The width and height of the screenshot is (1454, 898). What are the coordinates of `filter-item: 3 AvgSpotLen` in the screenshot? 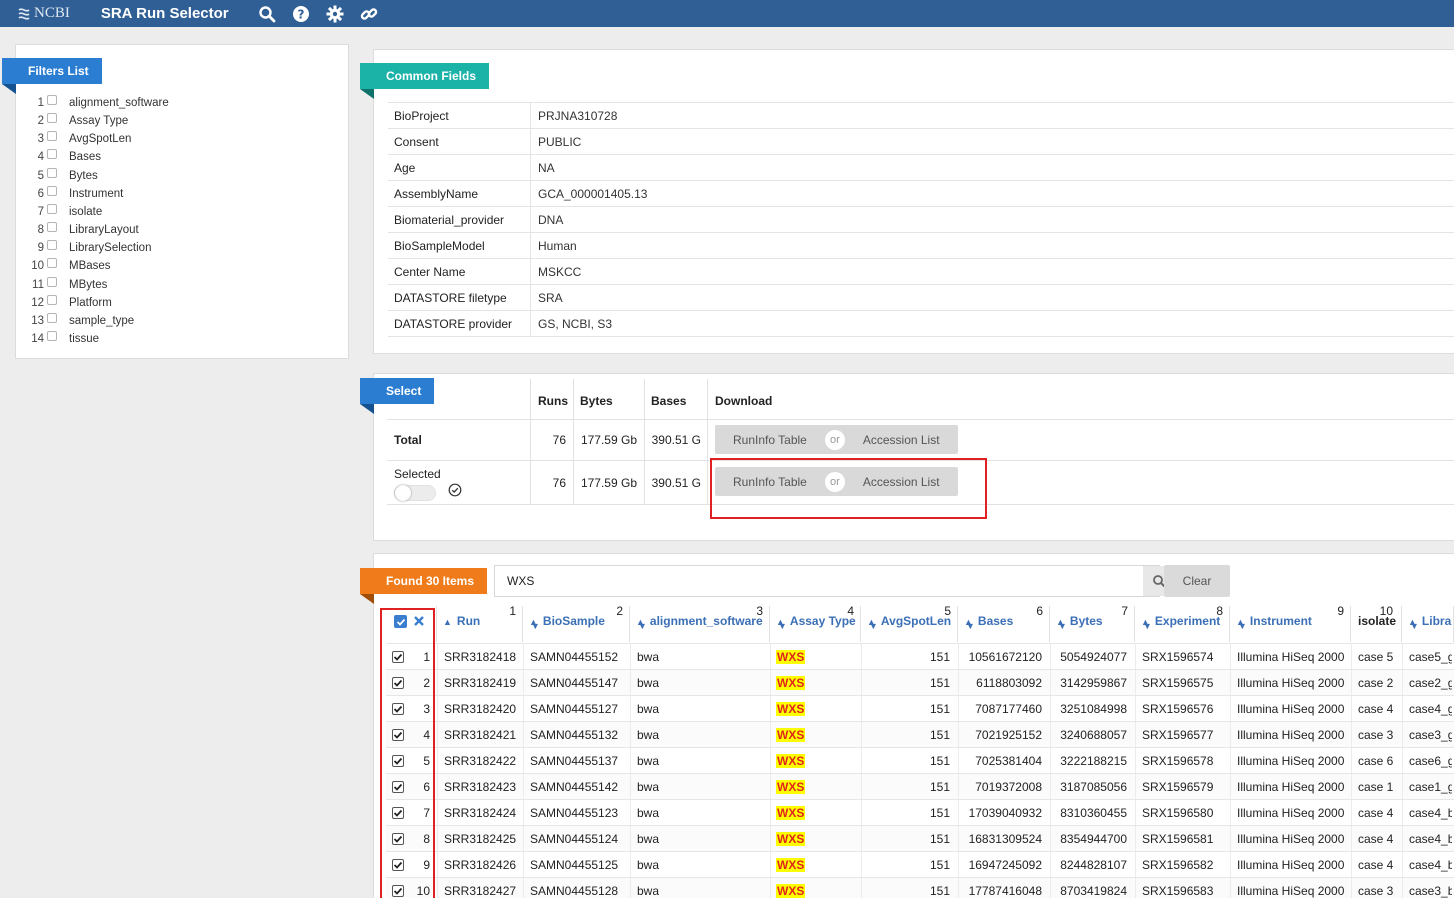 It's located at (73, 139).